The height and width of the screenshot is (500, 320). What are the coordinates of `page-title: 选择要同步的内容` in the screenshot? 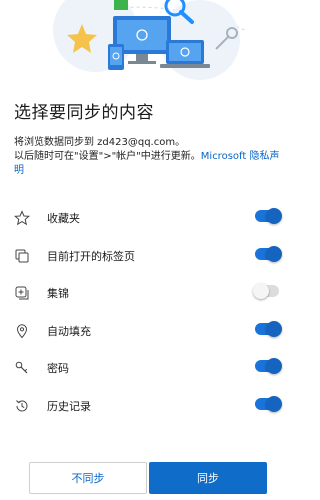 It's located at (84, 113).